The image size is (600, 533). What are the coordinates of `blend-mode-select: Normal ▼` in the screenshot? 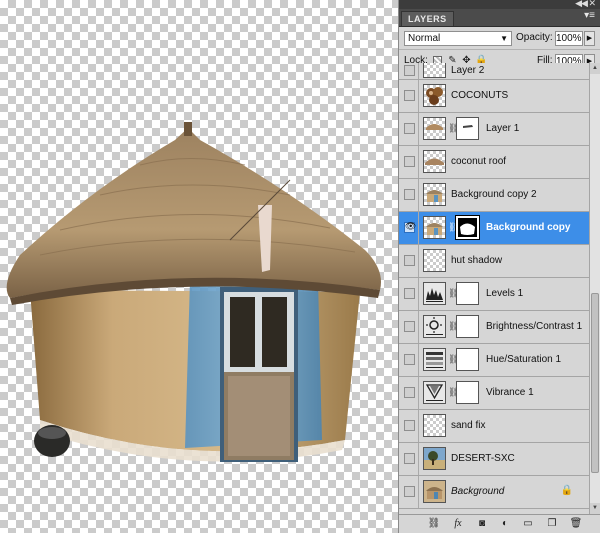 It's located at (458, 38).